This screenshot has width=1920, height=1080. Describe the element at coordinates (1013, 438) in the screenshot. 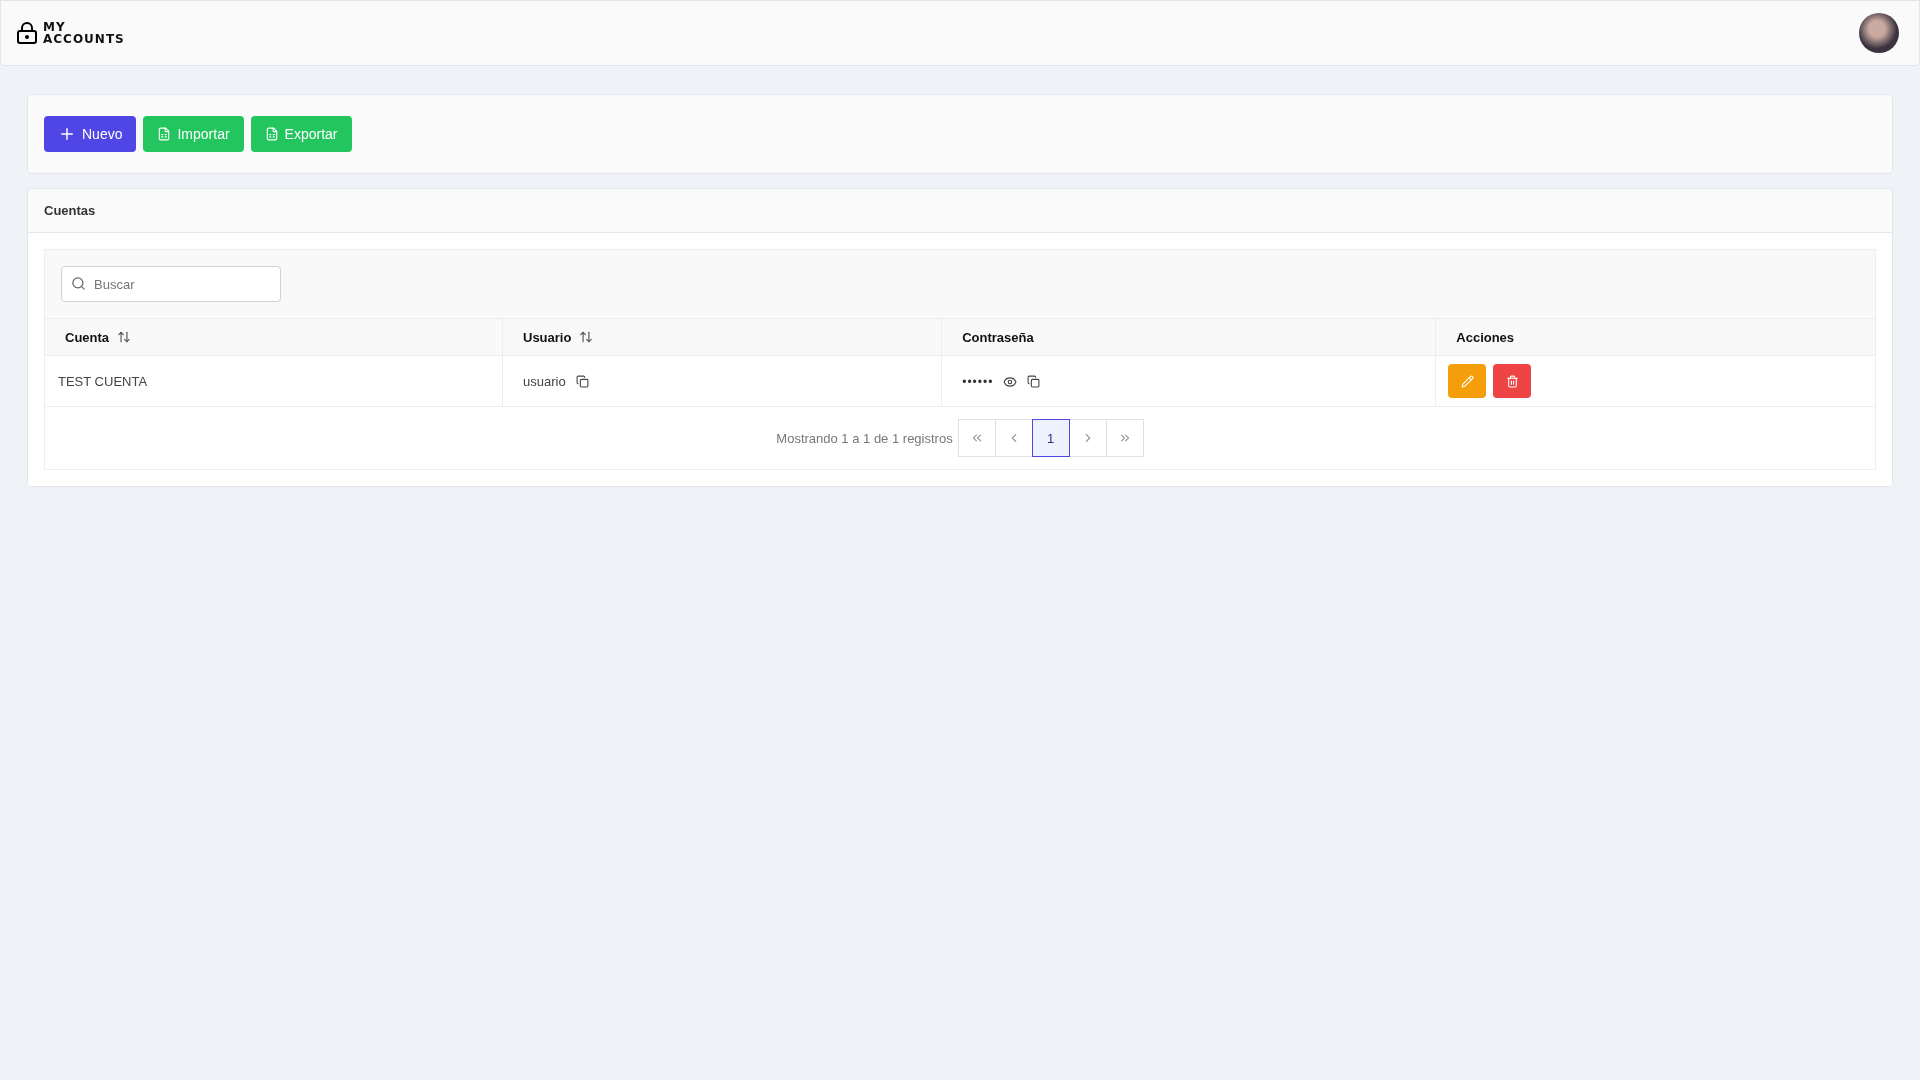

I see `previous-page-button` at that location.